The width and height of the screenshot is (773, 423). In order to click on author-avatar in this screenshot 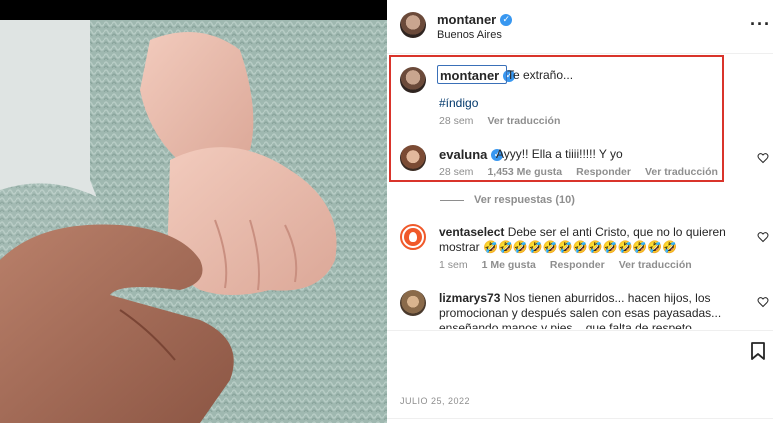, I will do `click(413, 25)`.